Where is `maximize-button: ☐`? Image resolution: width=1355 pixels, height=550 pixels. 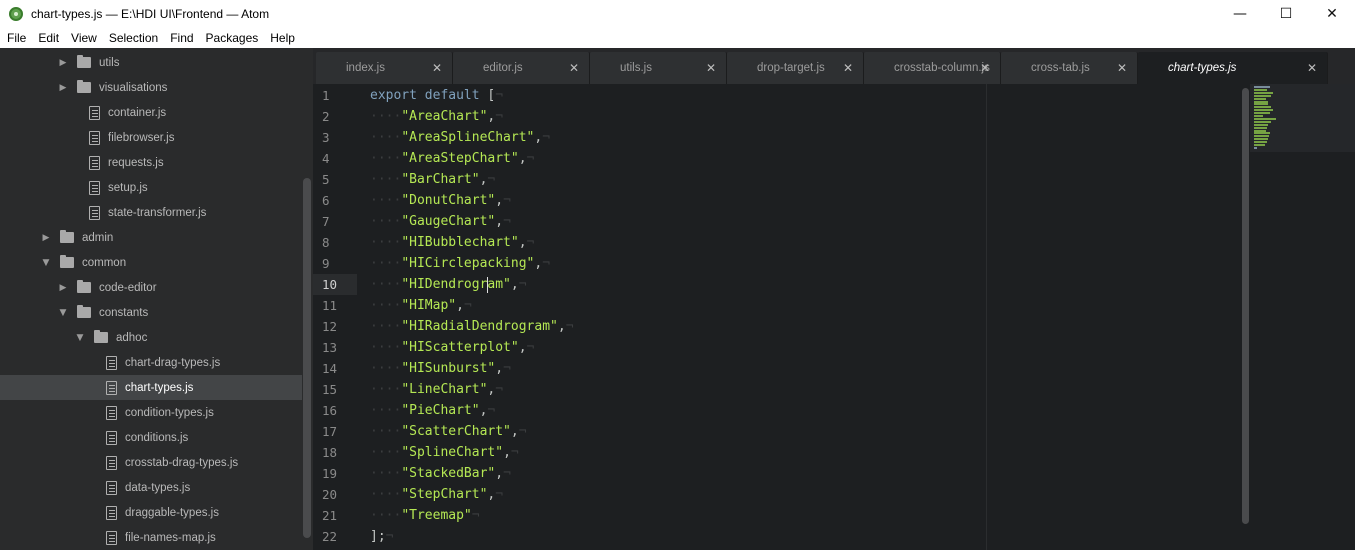 maximize-button: ☐ is located at coordinates (1286, 14).